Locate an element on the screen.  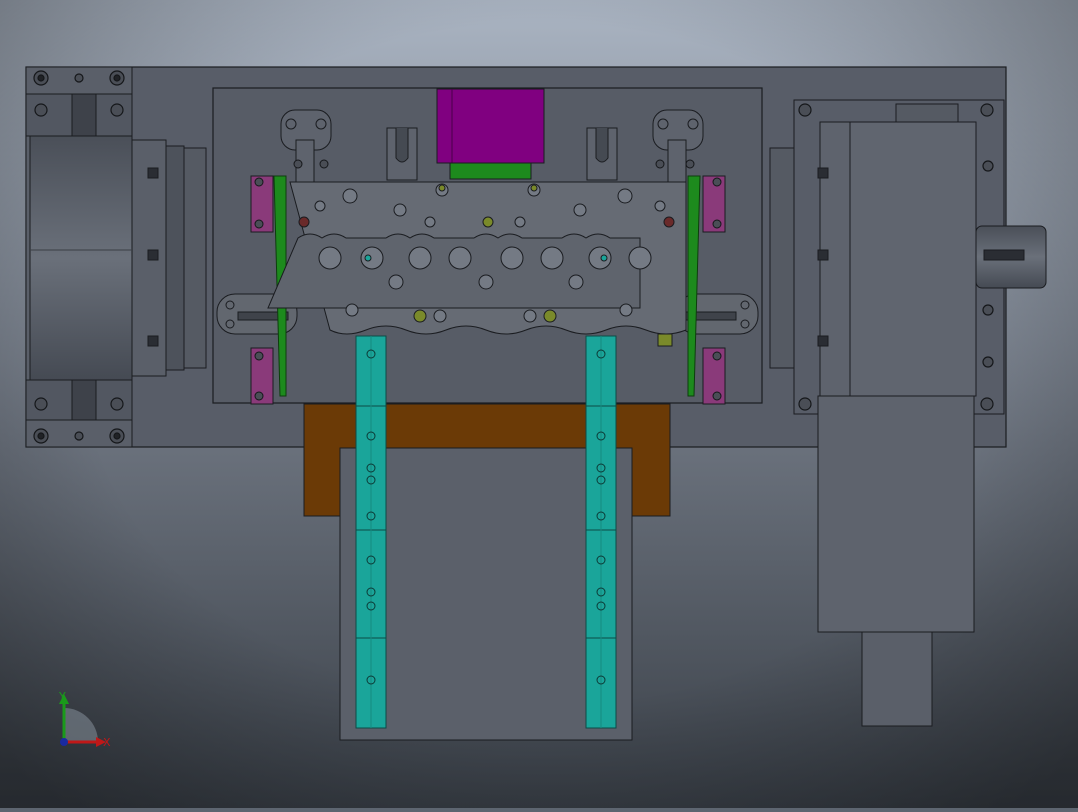
triad-z-axis is located at coordinates (64, 742).